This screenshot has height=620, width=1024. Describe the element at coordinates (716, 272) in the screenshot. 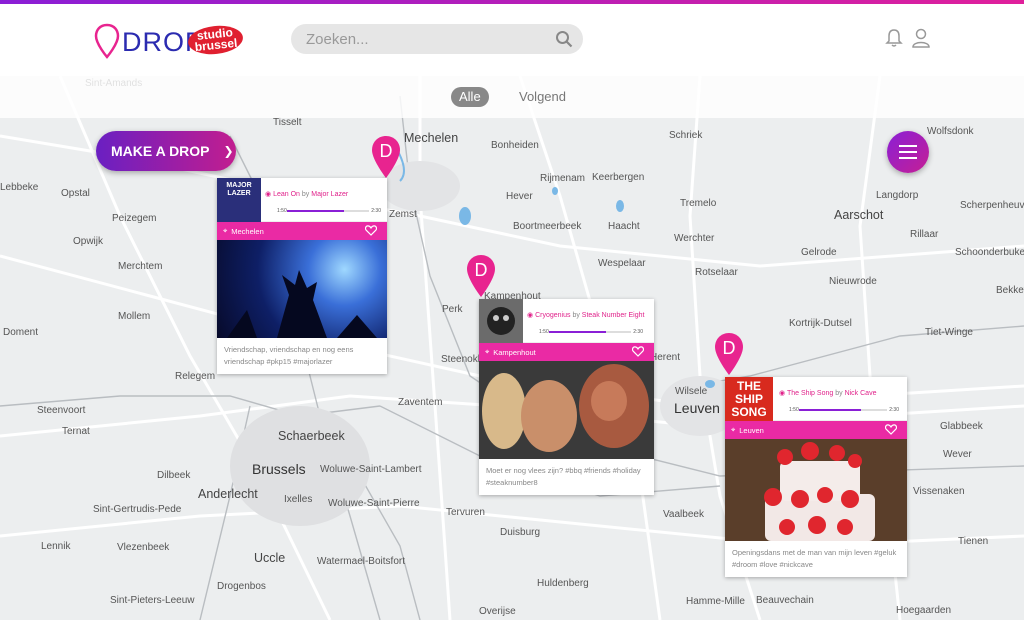

I see `map-label-rotselaar: Rotselaar` at that location.